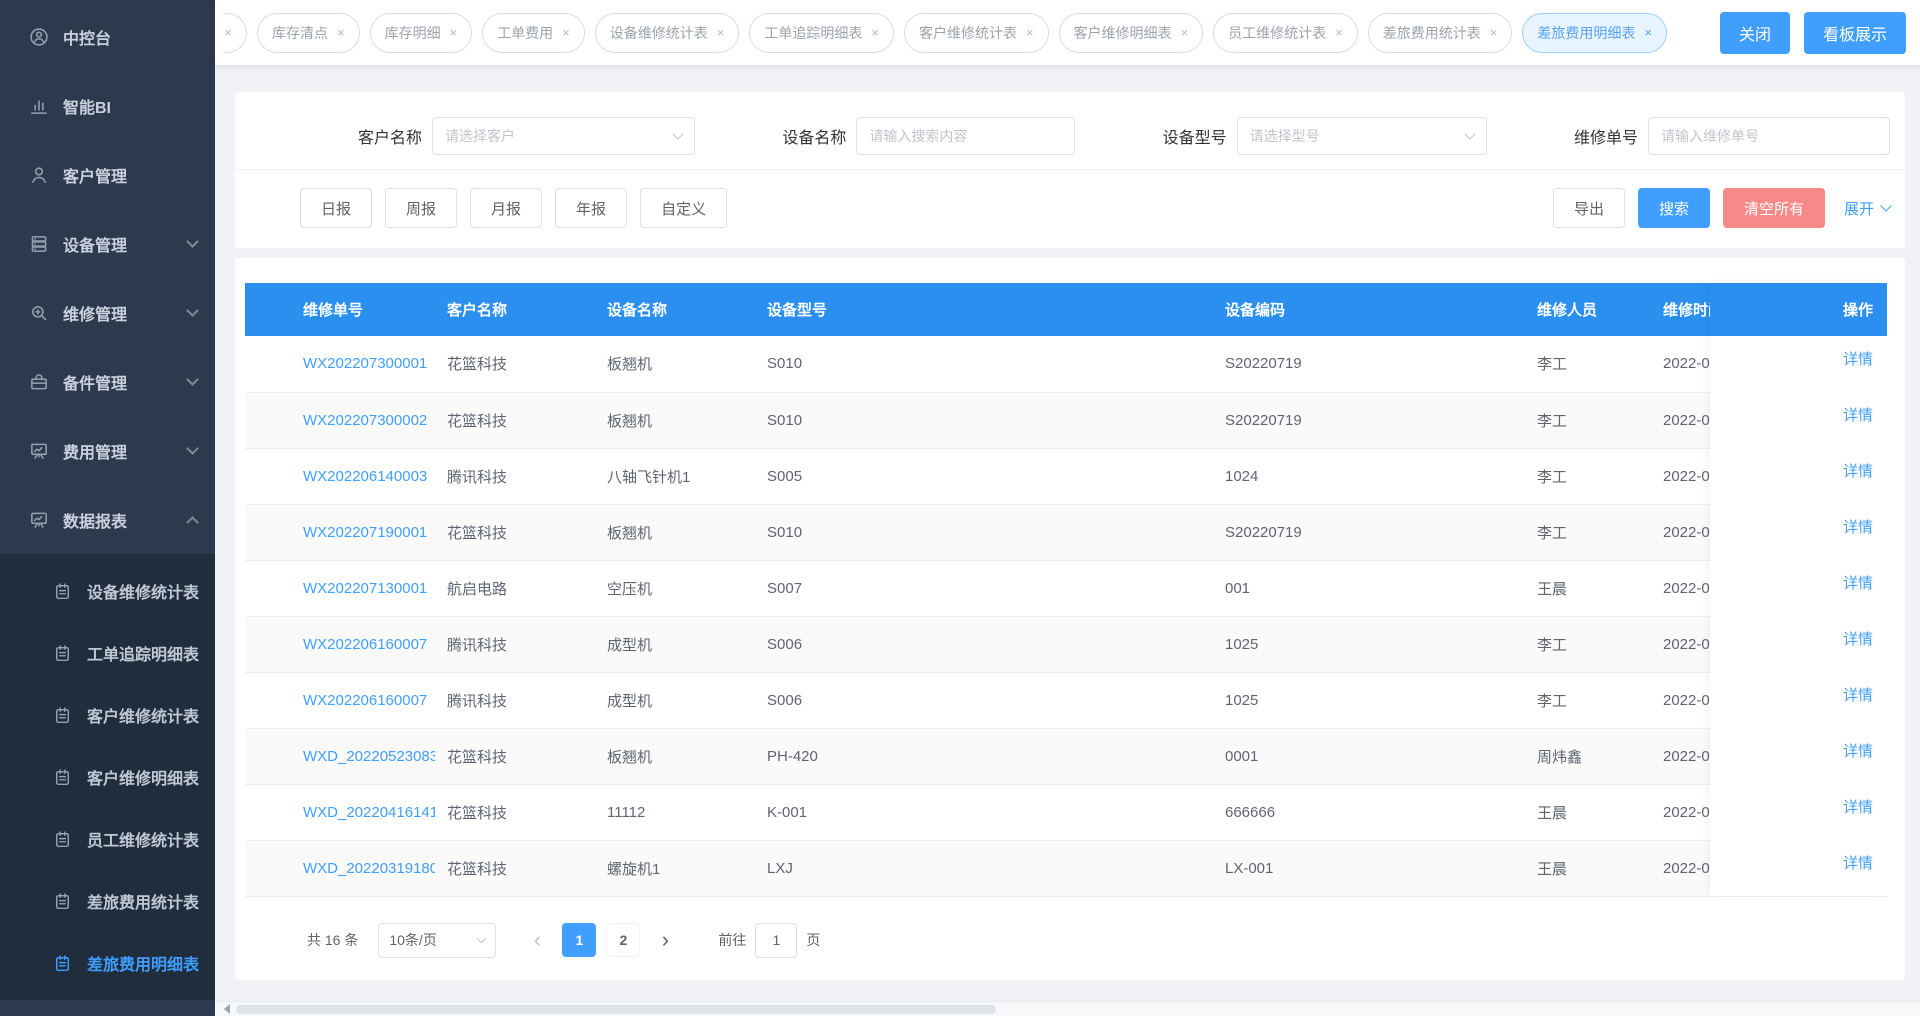  What do you see at coordinates (675, 868) in the screenshot?
I see `cell-device: 螺旋机1` at bounding box center [675, 868].